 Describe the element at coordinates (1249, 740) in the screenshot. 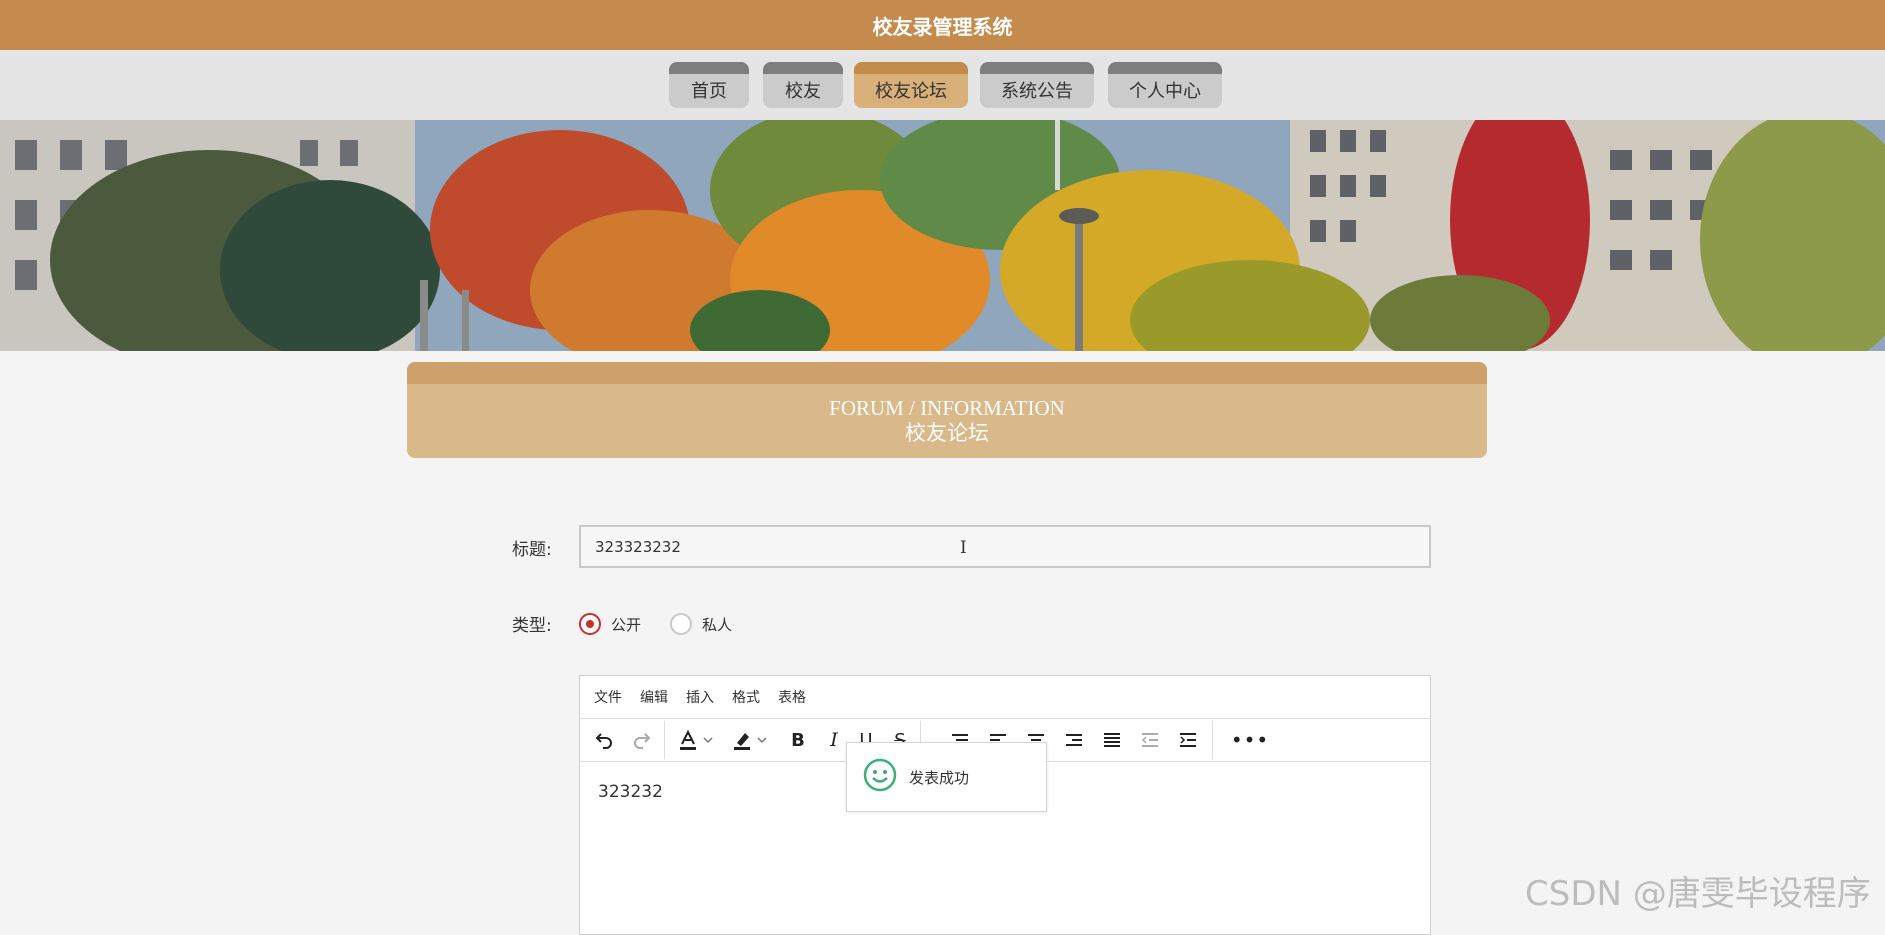

I see `more-icon: •••` at that location.